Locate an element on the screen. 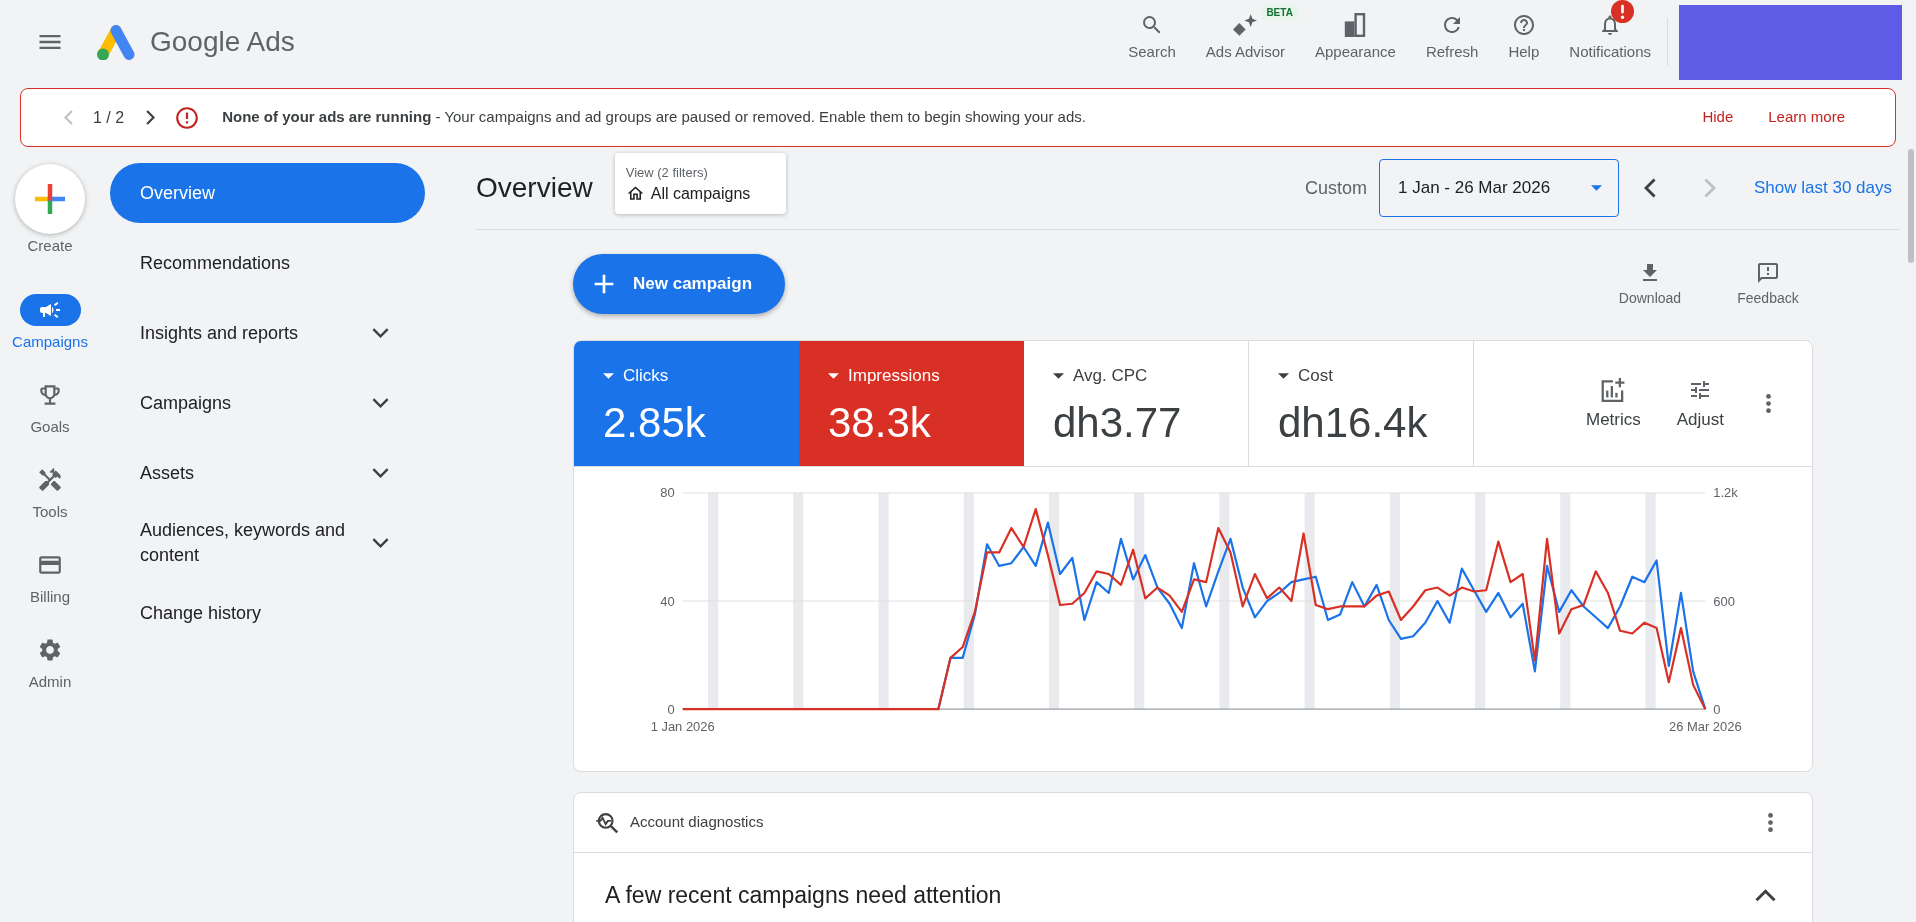 This screenshot has width=1916, height=922. axis-label: 600 is located at coordinates (1724, 601).